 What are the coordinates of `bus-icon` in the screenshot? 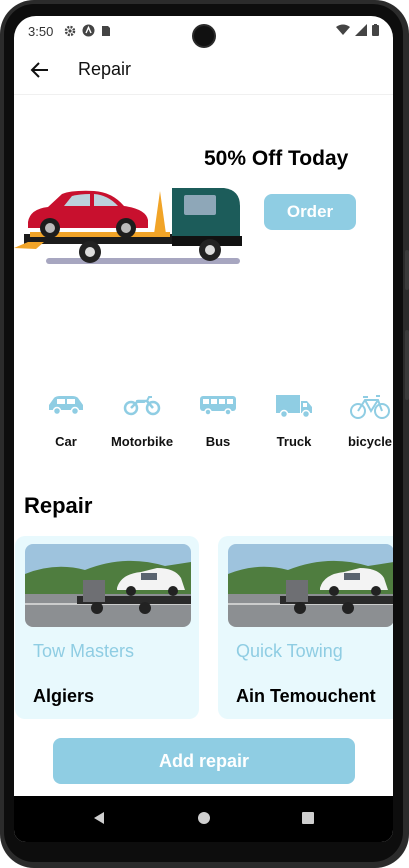 It's located at (218, 406).